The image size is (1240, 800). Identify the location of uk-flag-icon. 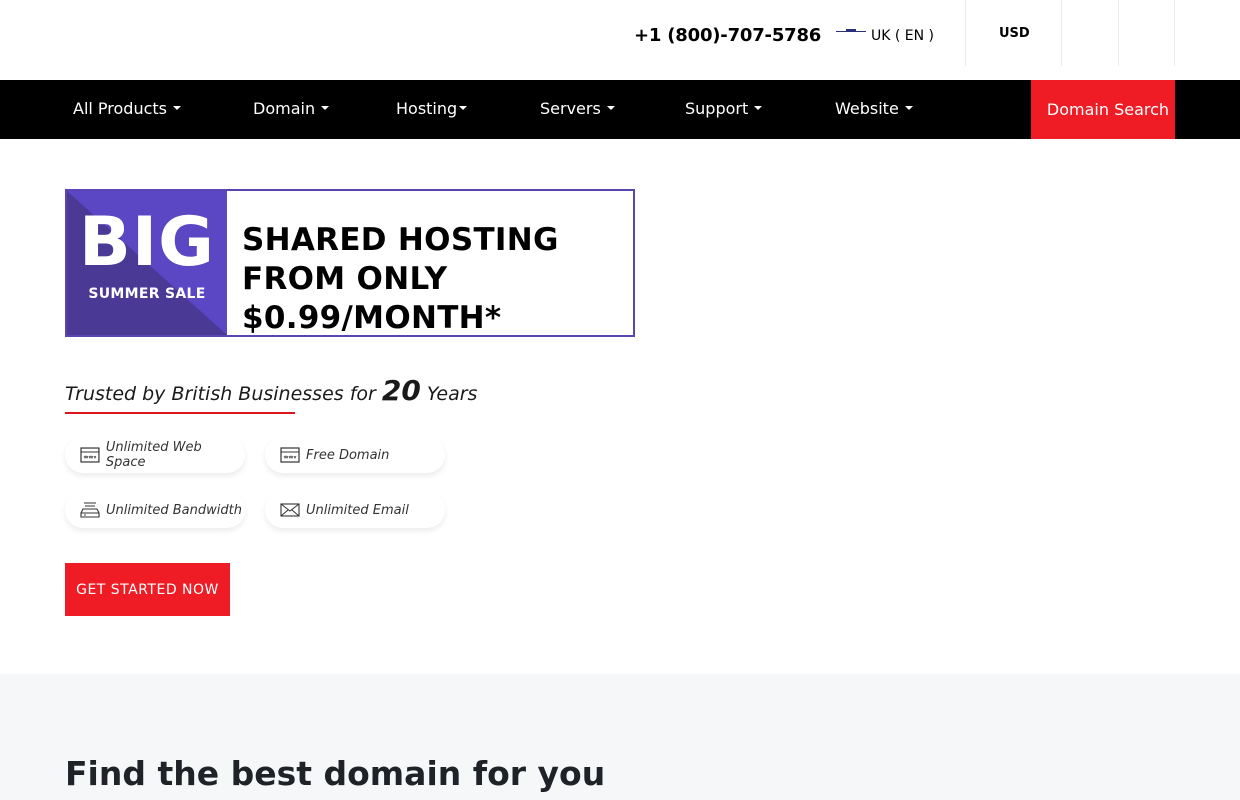
(851, 30).